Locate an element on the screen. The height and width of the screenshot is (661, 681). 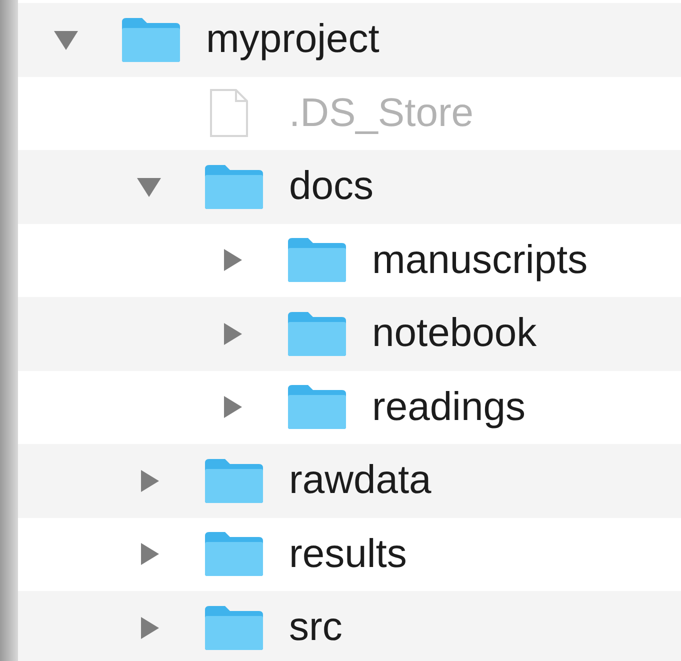
folder-name: results is located at coordinates (348, 554).